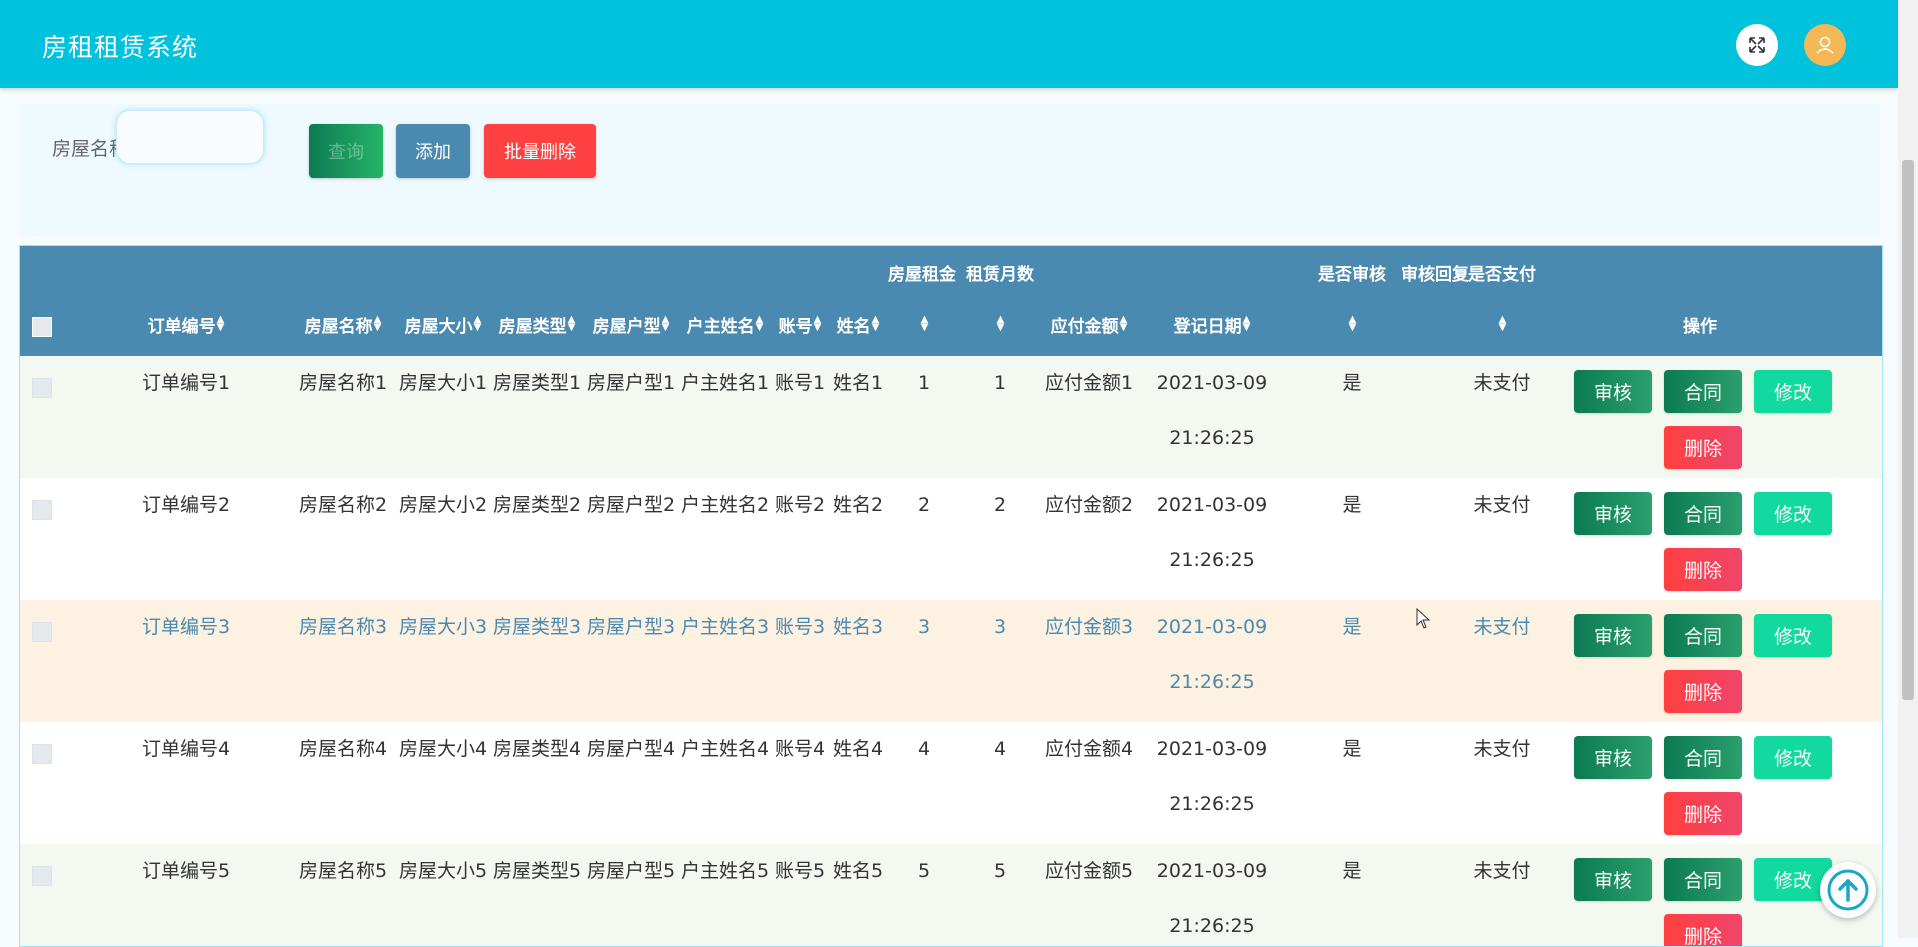 This screenshot has height=947, width=1918. I want to click on house-name-search-input, so click(190, 137).